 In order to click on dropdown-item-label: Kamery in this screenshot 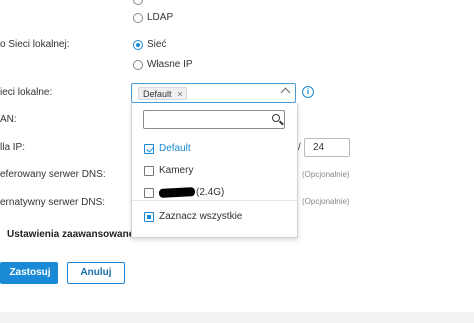, I will do `click(176, 170)`.